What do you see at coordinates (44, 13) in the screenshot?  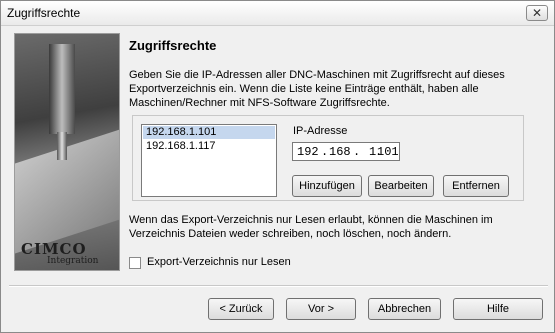 I see `window-title: Zugriffsrechte` at bounding box center [44, 13].